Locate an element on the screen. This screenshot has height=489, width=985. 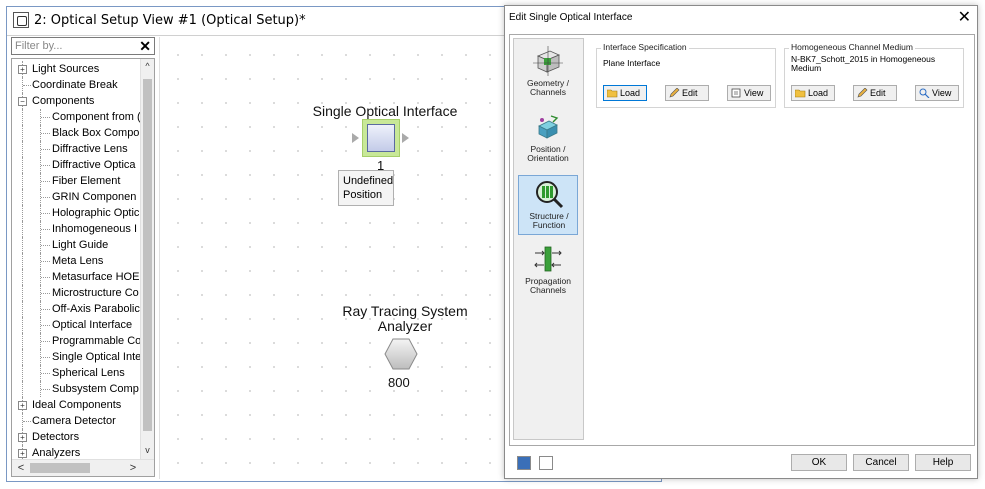
sidebar-item-propagation: Propagation Channels is located at coordinates (548, 271).